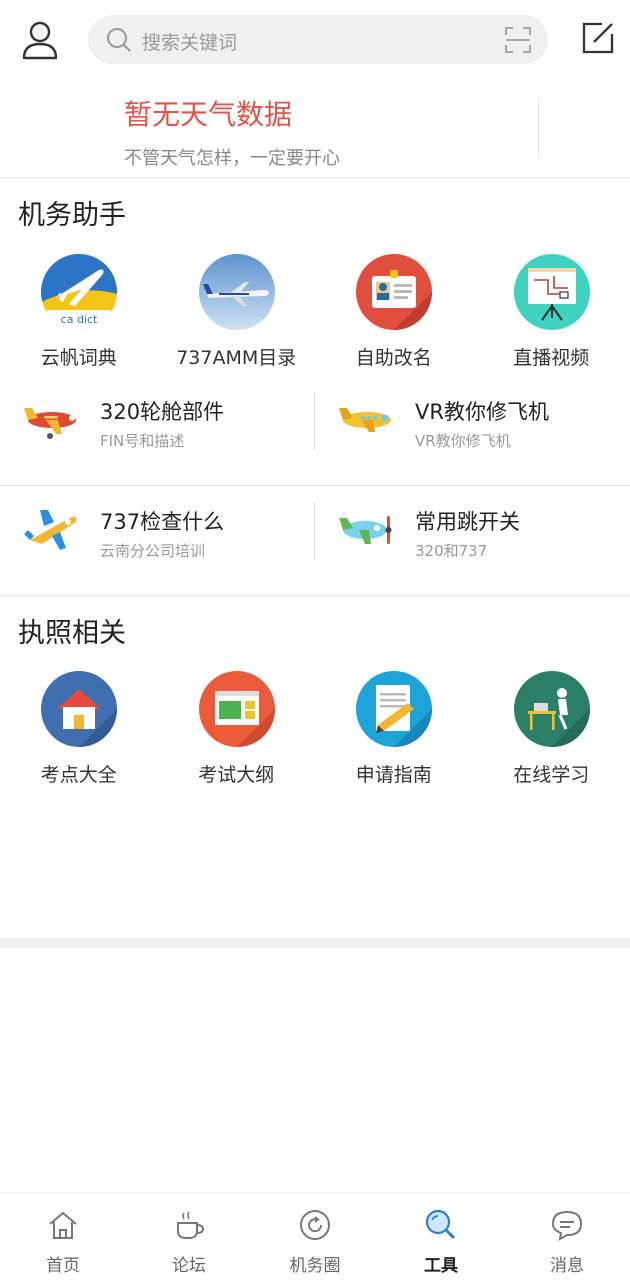 The image size is (630, 1281). What do you see at coordinates (119, 40) in the screenshot?
I see `search-icon` at bounding box center [119, 40].